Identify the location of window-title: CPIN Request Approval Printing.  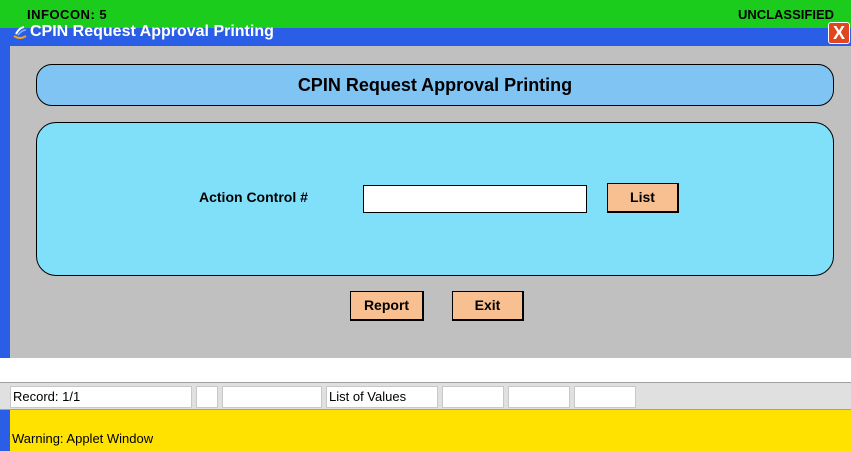
(152, 31).